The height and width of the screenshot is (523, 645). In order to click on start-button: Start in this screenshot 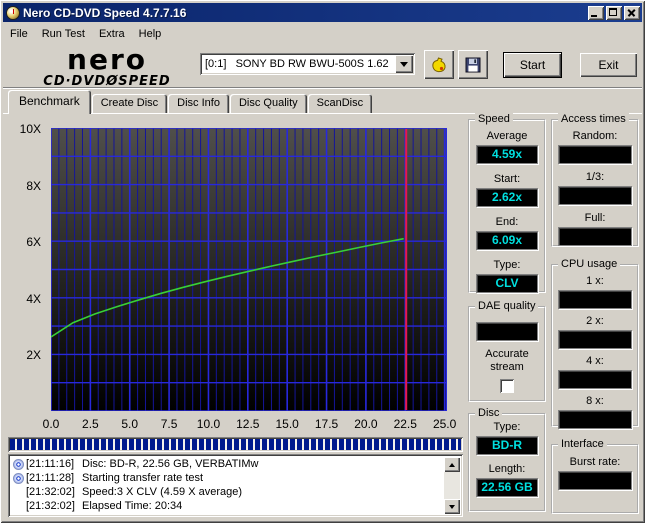, I will do `click(532, 65)`.